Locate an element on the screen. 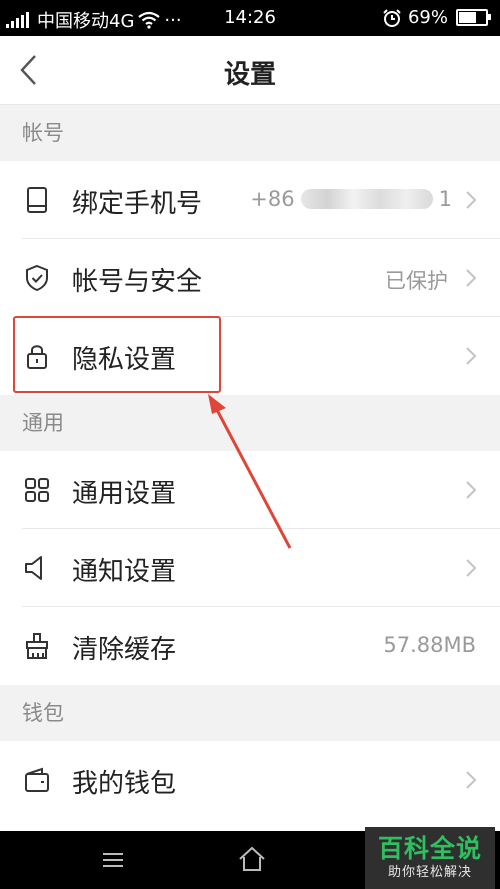 The image size is (500, 889). watermark: 百科全说 助你轻松解决 is located at coordinates (430, 858).